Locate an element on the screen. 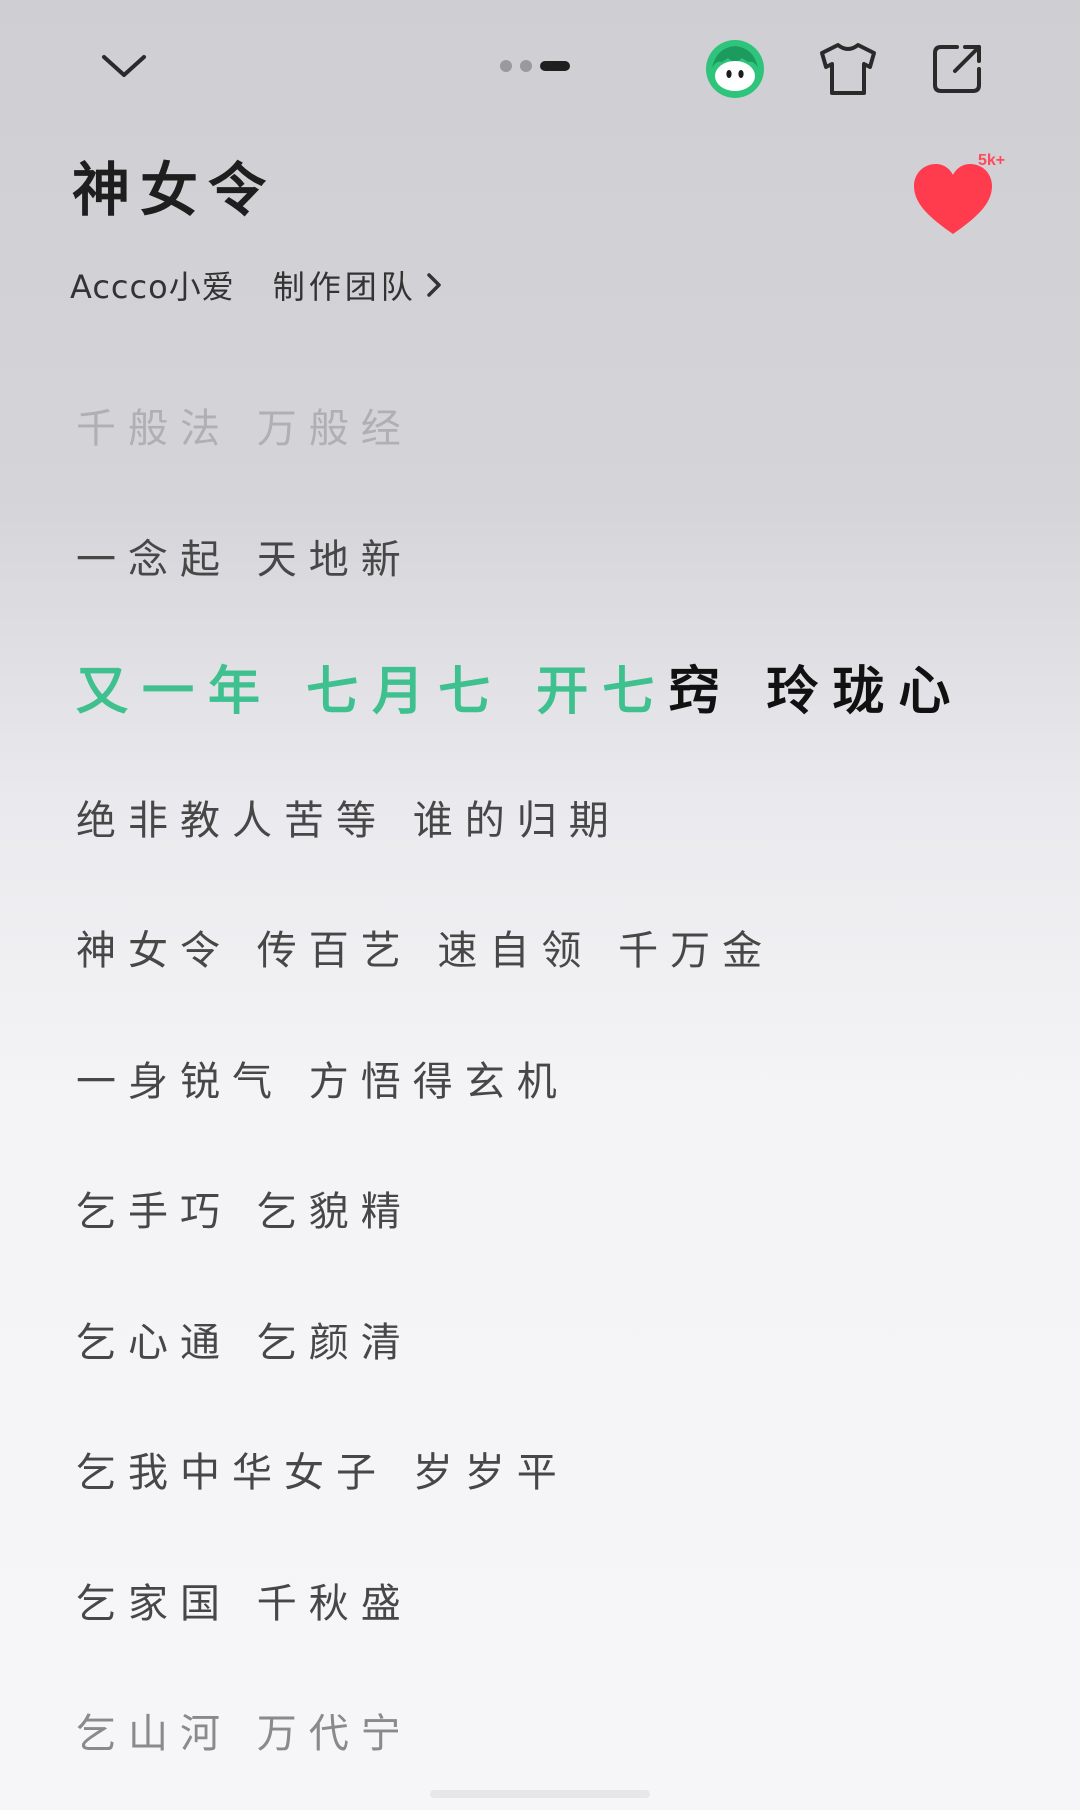  chevron-down-icon is located at coordinates (124, 66).